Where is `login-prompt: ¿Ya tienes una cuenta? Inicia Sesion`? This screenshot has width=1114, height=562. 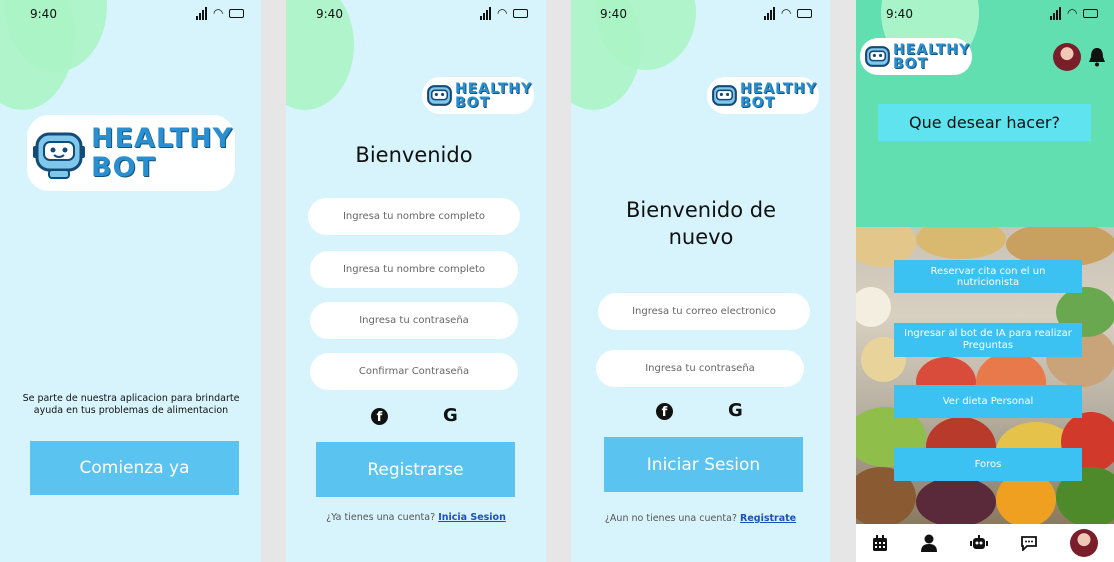
login-prompt: ¿Ya tienes una cuenta? Inicia Sesion is located at coordinates (416, 517).